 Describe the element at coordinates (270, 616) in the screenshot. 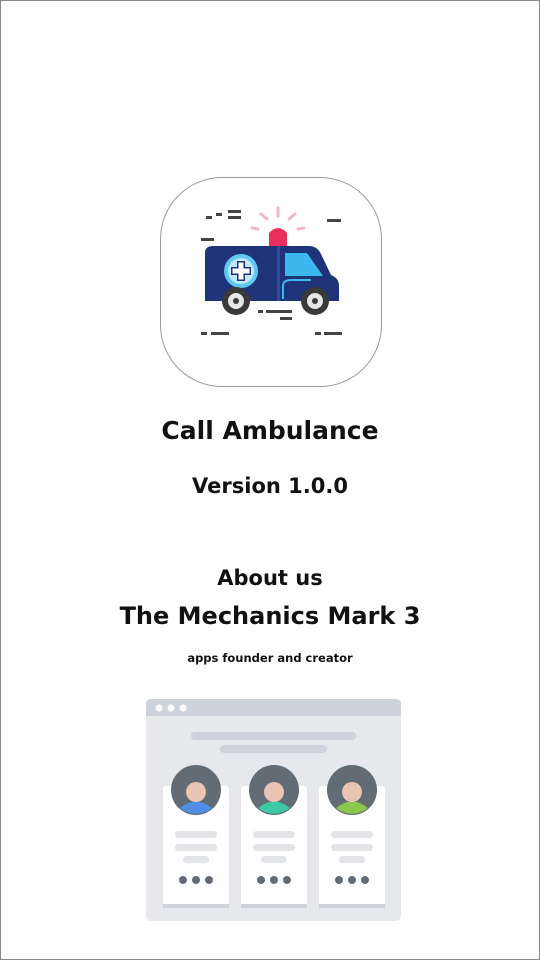

I see `company-name: The Mechanics Mark 3` at that location.